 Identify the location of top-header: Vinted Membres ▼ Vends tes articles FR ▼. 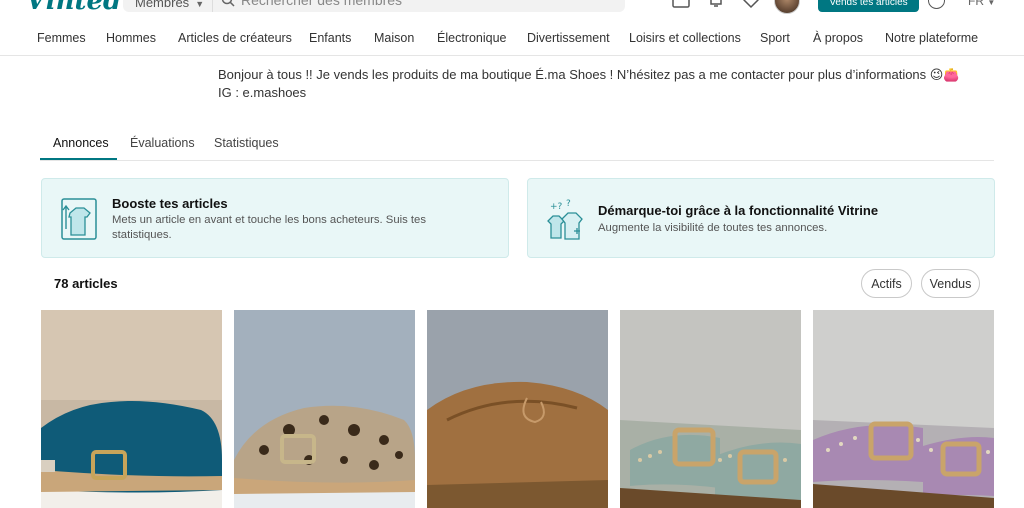
(512, 10).